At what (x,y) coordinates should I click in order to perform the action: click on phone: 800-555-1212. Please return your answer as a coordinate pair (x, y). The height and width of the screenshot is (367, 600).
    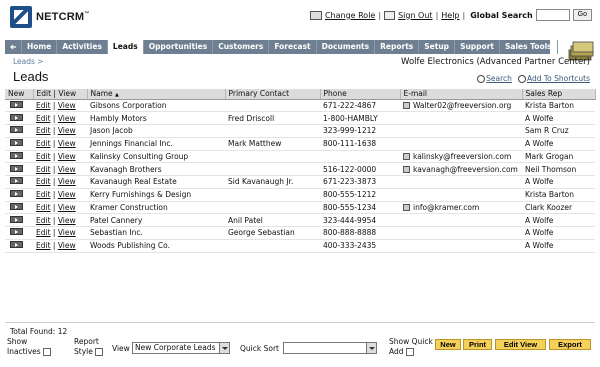
    Looking at the image, I should click on (360, 195).